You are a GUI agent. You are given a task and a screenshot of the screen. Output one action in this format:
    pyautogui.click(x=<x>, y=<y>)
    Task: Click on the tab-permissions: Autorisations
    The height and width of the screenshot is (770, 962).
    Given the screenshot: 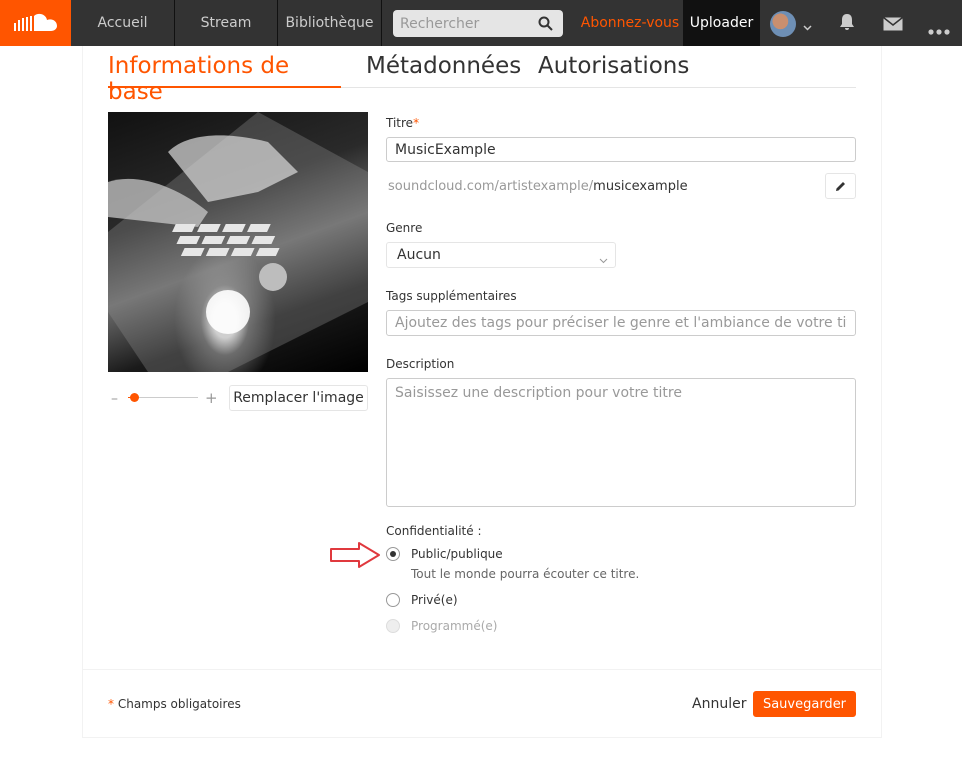 What is the action you would take?
    pyautogui.click(x=613, y=70)
    